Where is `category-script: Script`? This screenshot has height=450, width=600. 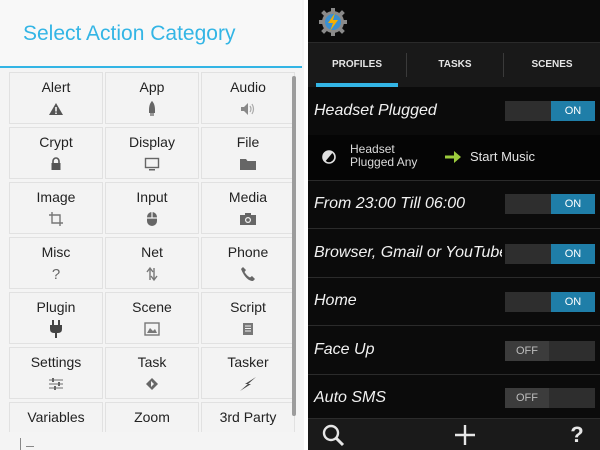
category-script: Script is located at coordinates (248, 318).